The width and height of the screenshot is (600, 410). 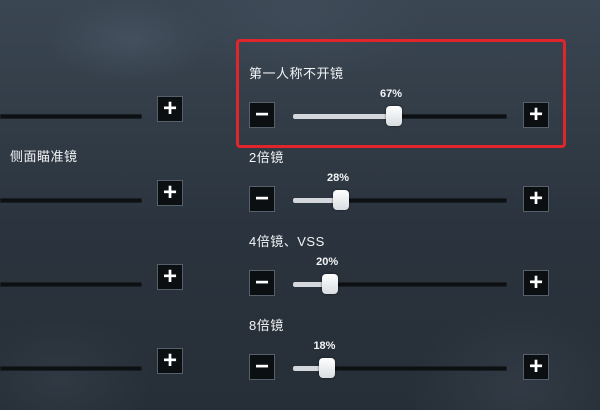 What do you see at coordinates (401, 349) in the screenshot?
I see `setting-row-scope-8x: 8倍镜 − 18% +` at bounding box center [401, 349].